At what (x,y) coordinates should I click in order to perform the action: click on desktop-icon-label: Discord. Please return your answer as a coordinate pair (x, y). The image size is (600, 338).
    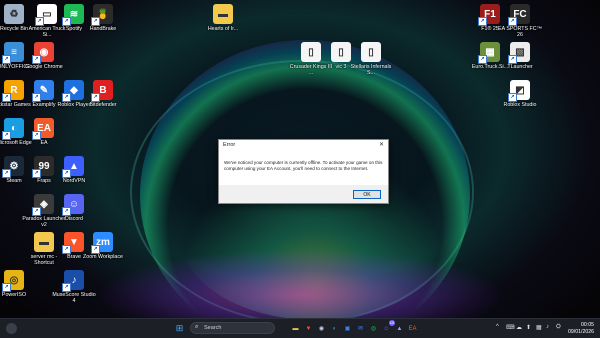
    Looking at the image, I should click on (74, 219).